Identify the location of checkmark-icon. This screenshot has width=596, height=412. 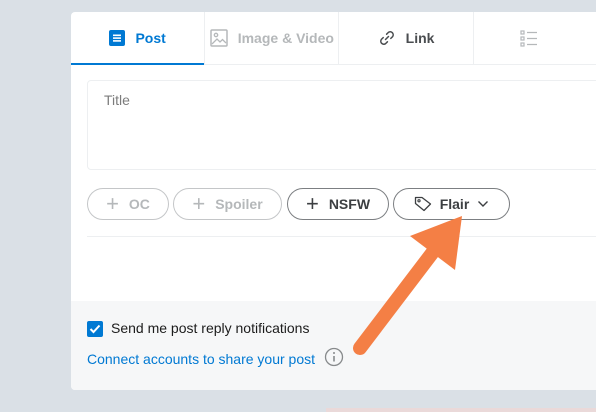
(95, 329).